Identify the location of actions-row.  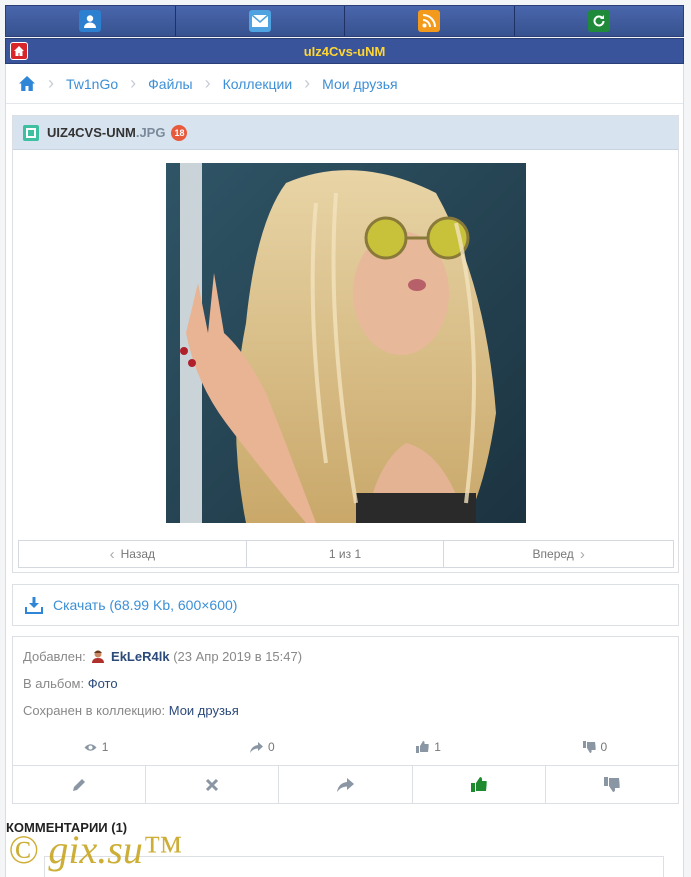
(345, 784).